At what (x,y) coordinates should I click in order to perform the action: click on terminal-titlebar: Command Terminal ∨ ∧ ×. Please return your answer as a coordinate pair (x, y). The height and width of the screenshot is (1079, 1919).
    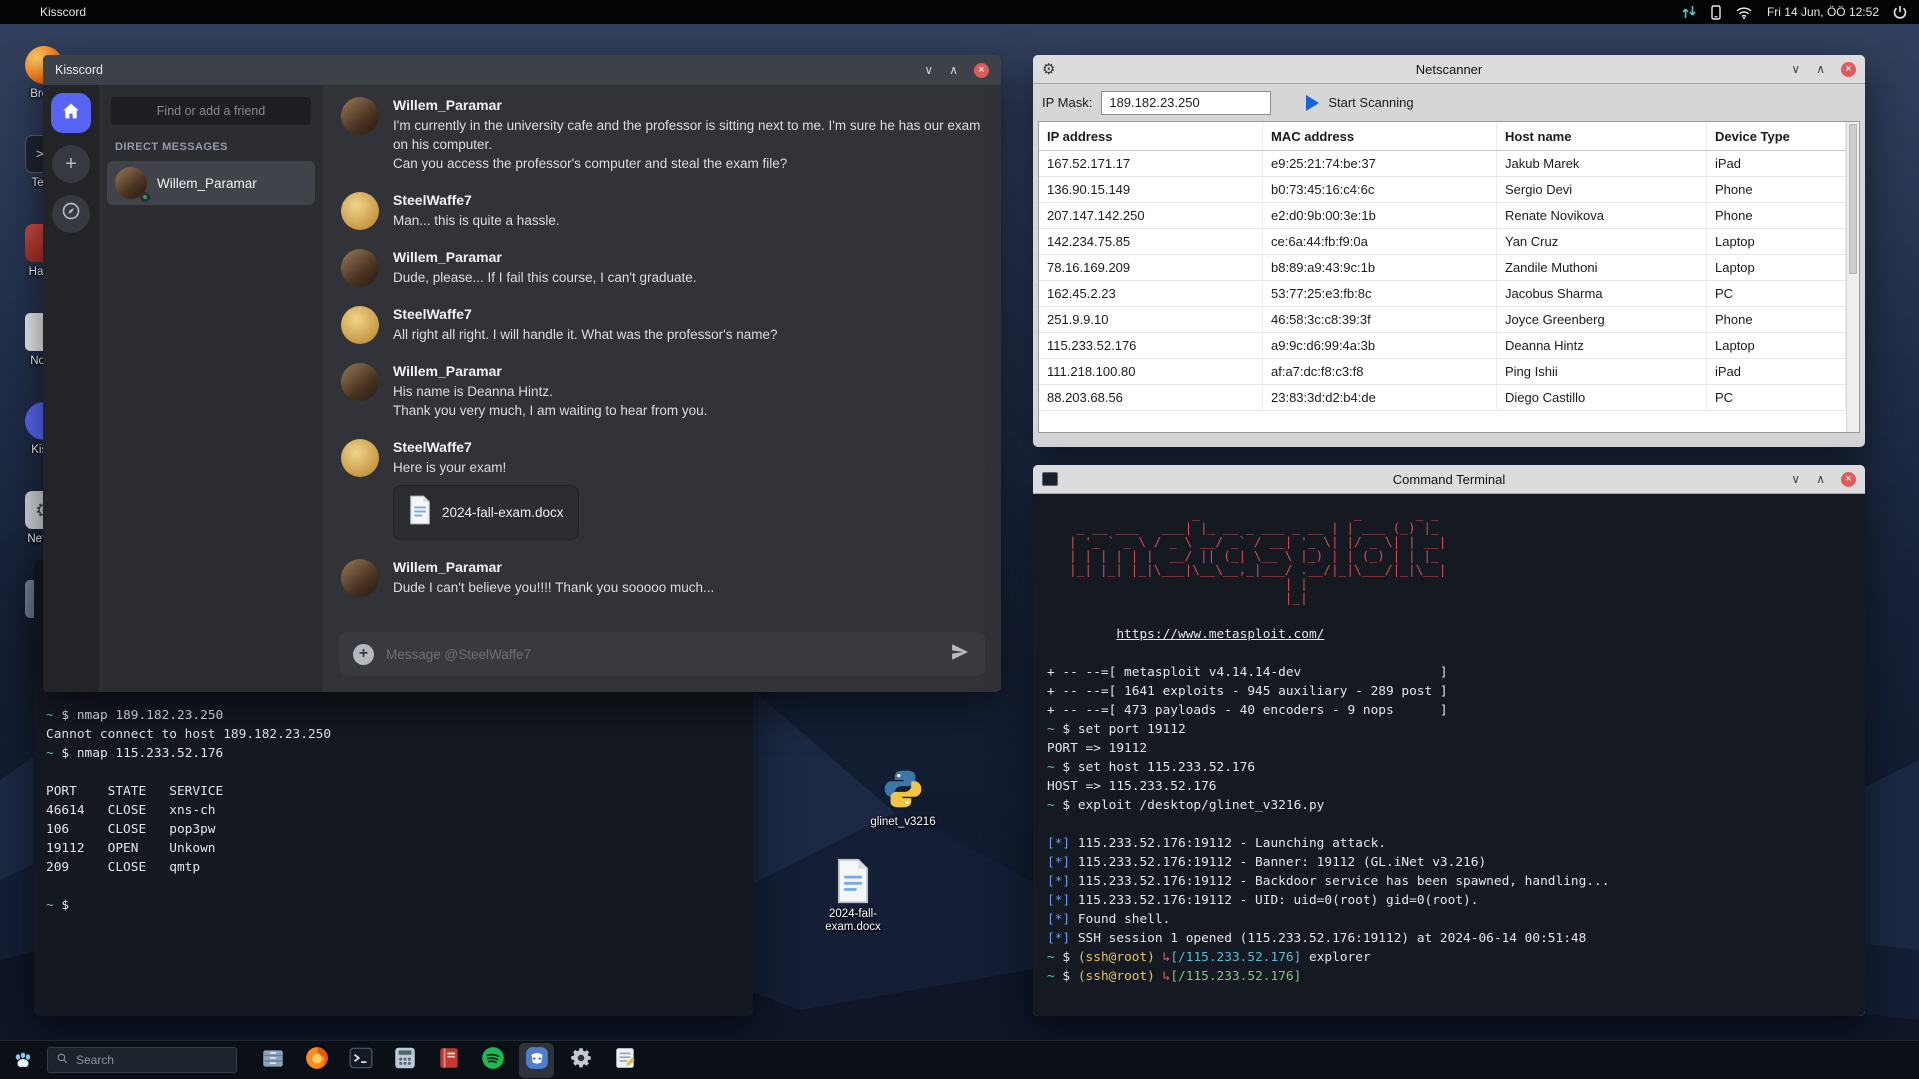
    Looking at the image, I should click on (1449, 479).